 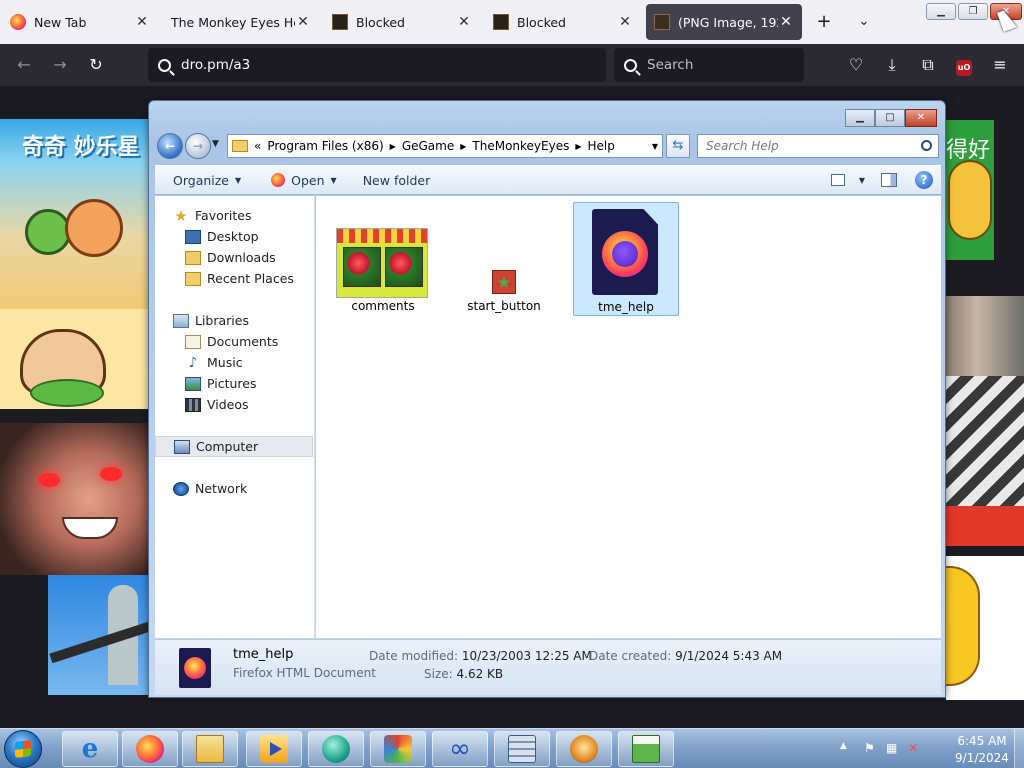 What do you see at coordinates (193, 362) in the screenshot?
I see `music-note-icon: ♪` at bounding box center [193, 362].